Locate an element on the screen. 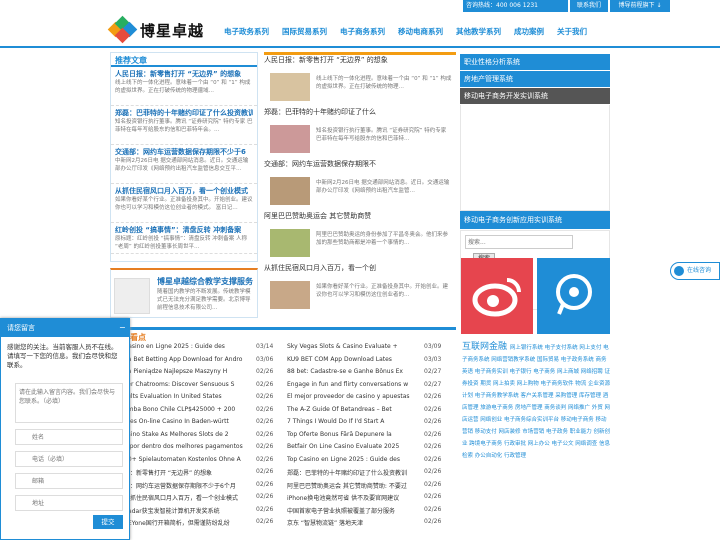 Image resolution: width=720 pixels, height=540 pixels. weibo-tile is located at coordinates (497, 296).